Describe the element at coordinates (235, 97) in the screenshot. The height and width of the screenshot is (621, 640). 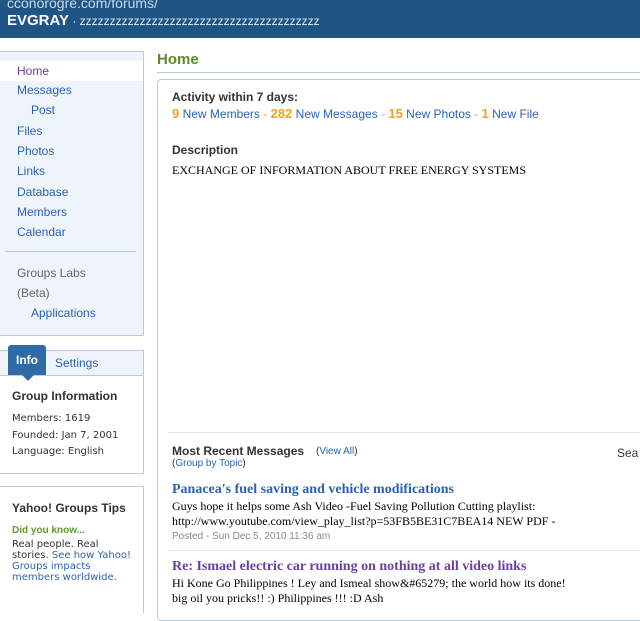
I see `activity-label: Activity within 7 days:` at that location.